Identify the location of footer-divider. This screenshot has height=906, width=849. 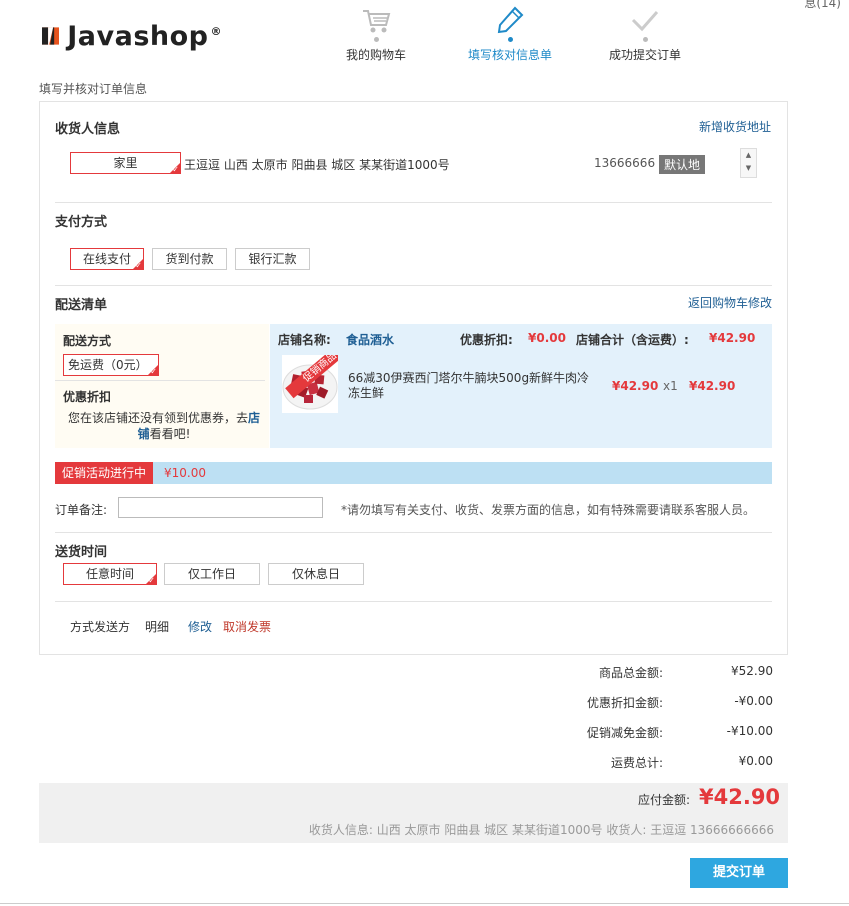
(424, 903).